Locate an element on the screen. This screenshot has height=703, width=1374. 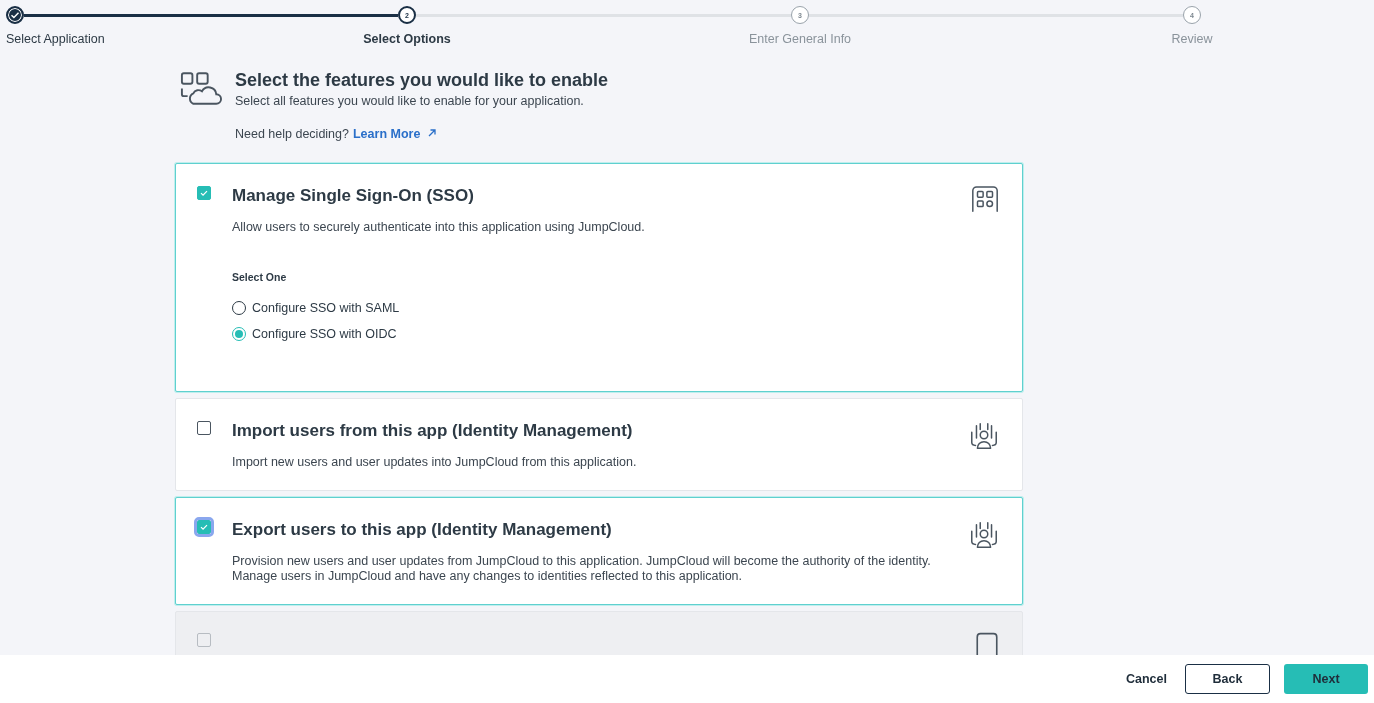
learn-more-link: Learn More is located at coordinates (395, 134).